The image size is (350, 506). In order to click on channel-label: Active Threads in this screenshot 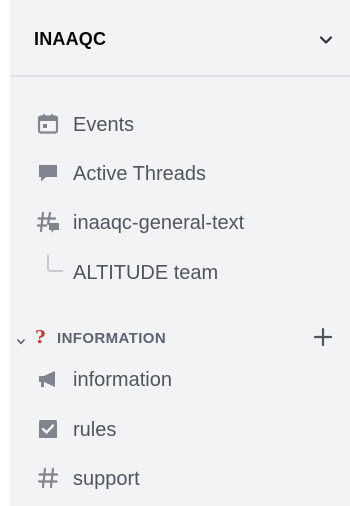, I will do `click(140, 174)`.